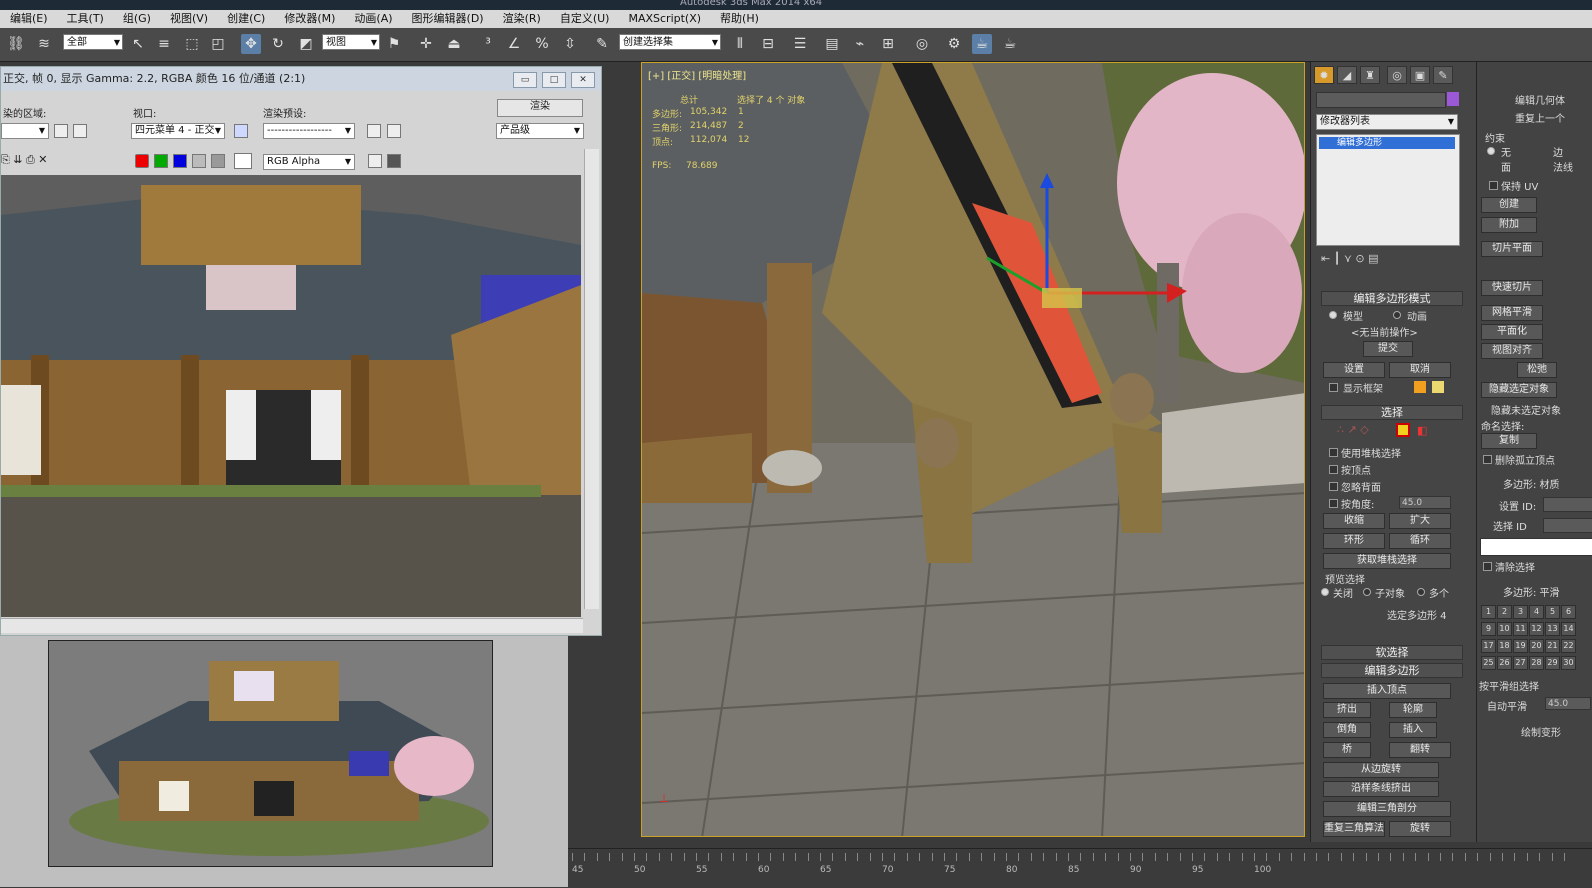  Describe the element at coordinates (80, 131) in the screenshot. I see `auto-region-icon` at that location.